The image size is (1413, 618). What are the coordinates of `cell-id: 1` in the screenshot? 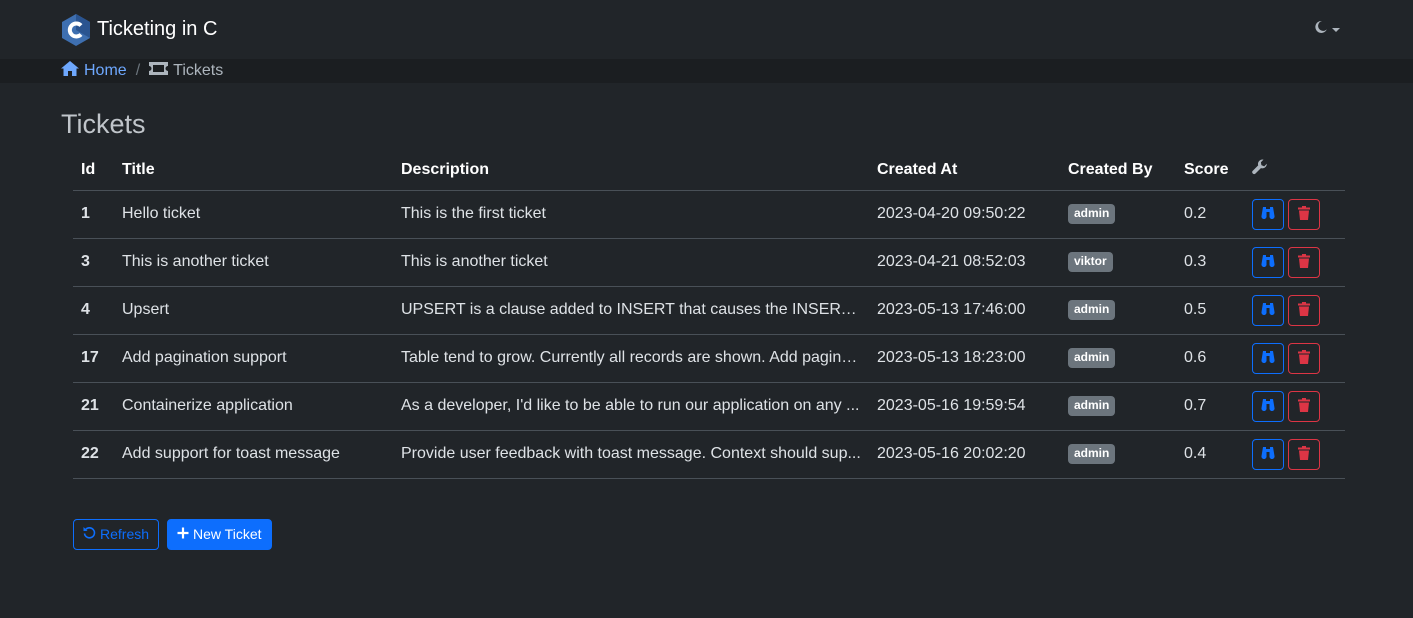 It's located at (93, 214).